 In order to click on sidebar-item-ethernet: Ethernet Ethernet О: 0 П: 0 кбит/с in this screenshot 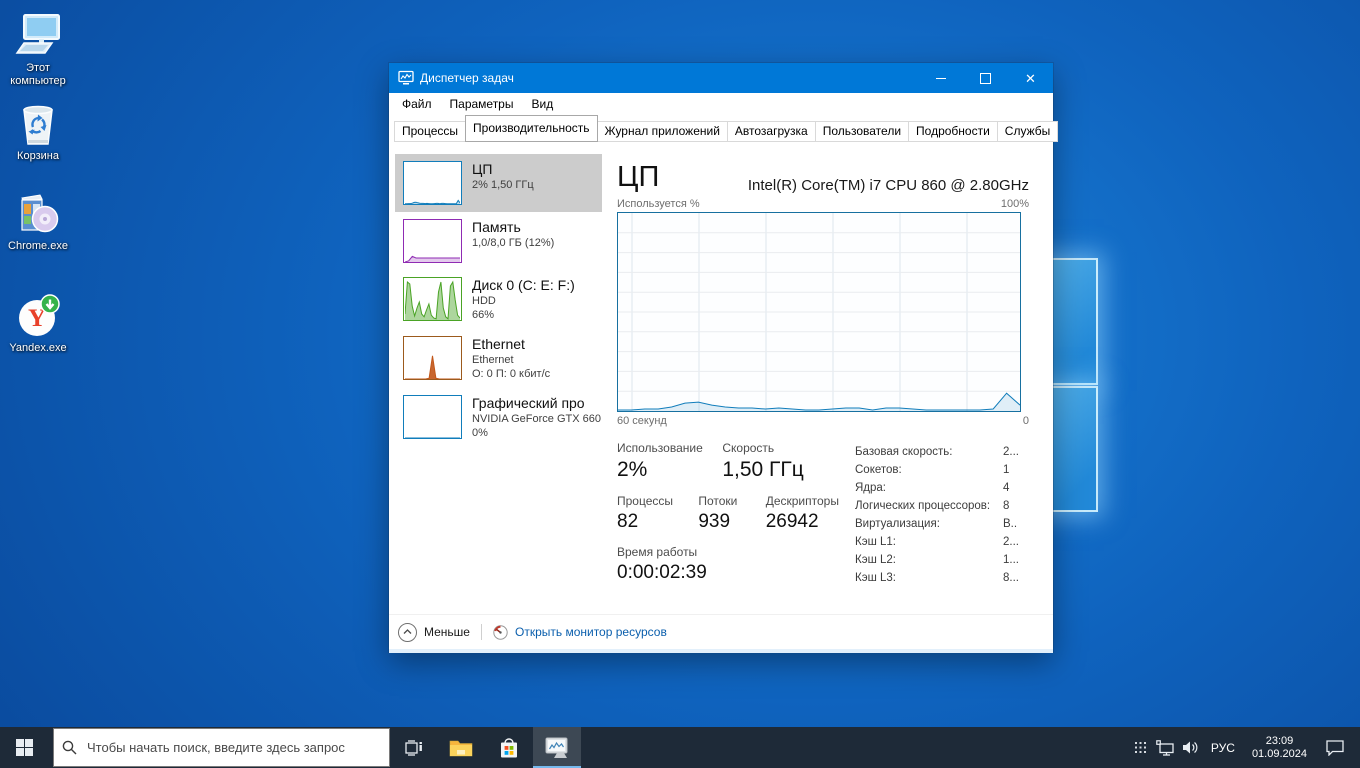, I will do `click(498, 358)`.